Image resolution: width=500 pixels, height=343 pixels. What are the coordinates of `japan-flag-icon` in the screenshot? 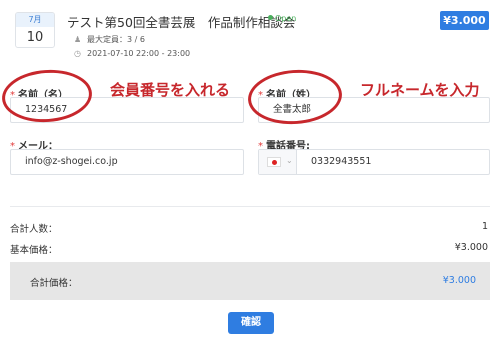 It's located at (274, 162).